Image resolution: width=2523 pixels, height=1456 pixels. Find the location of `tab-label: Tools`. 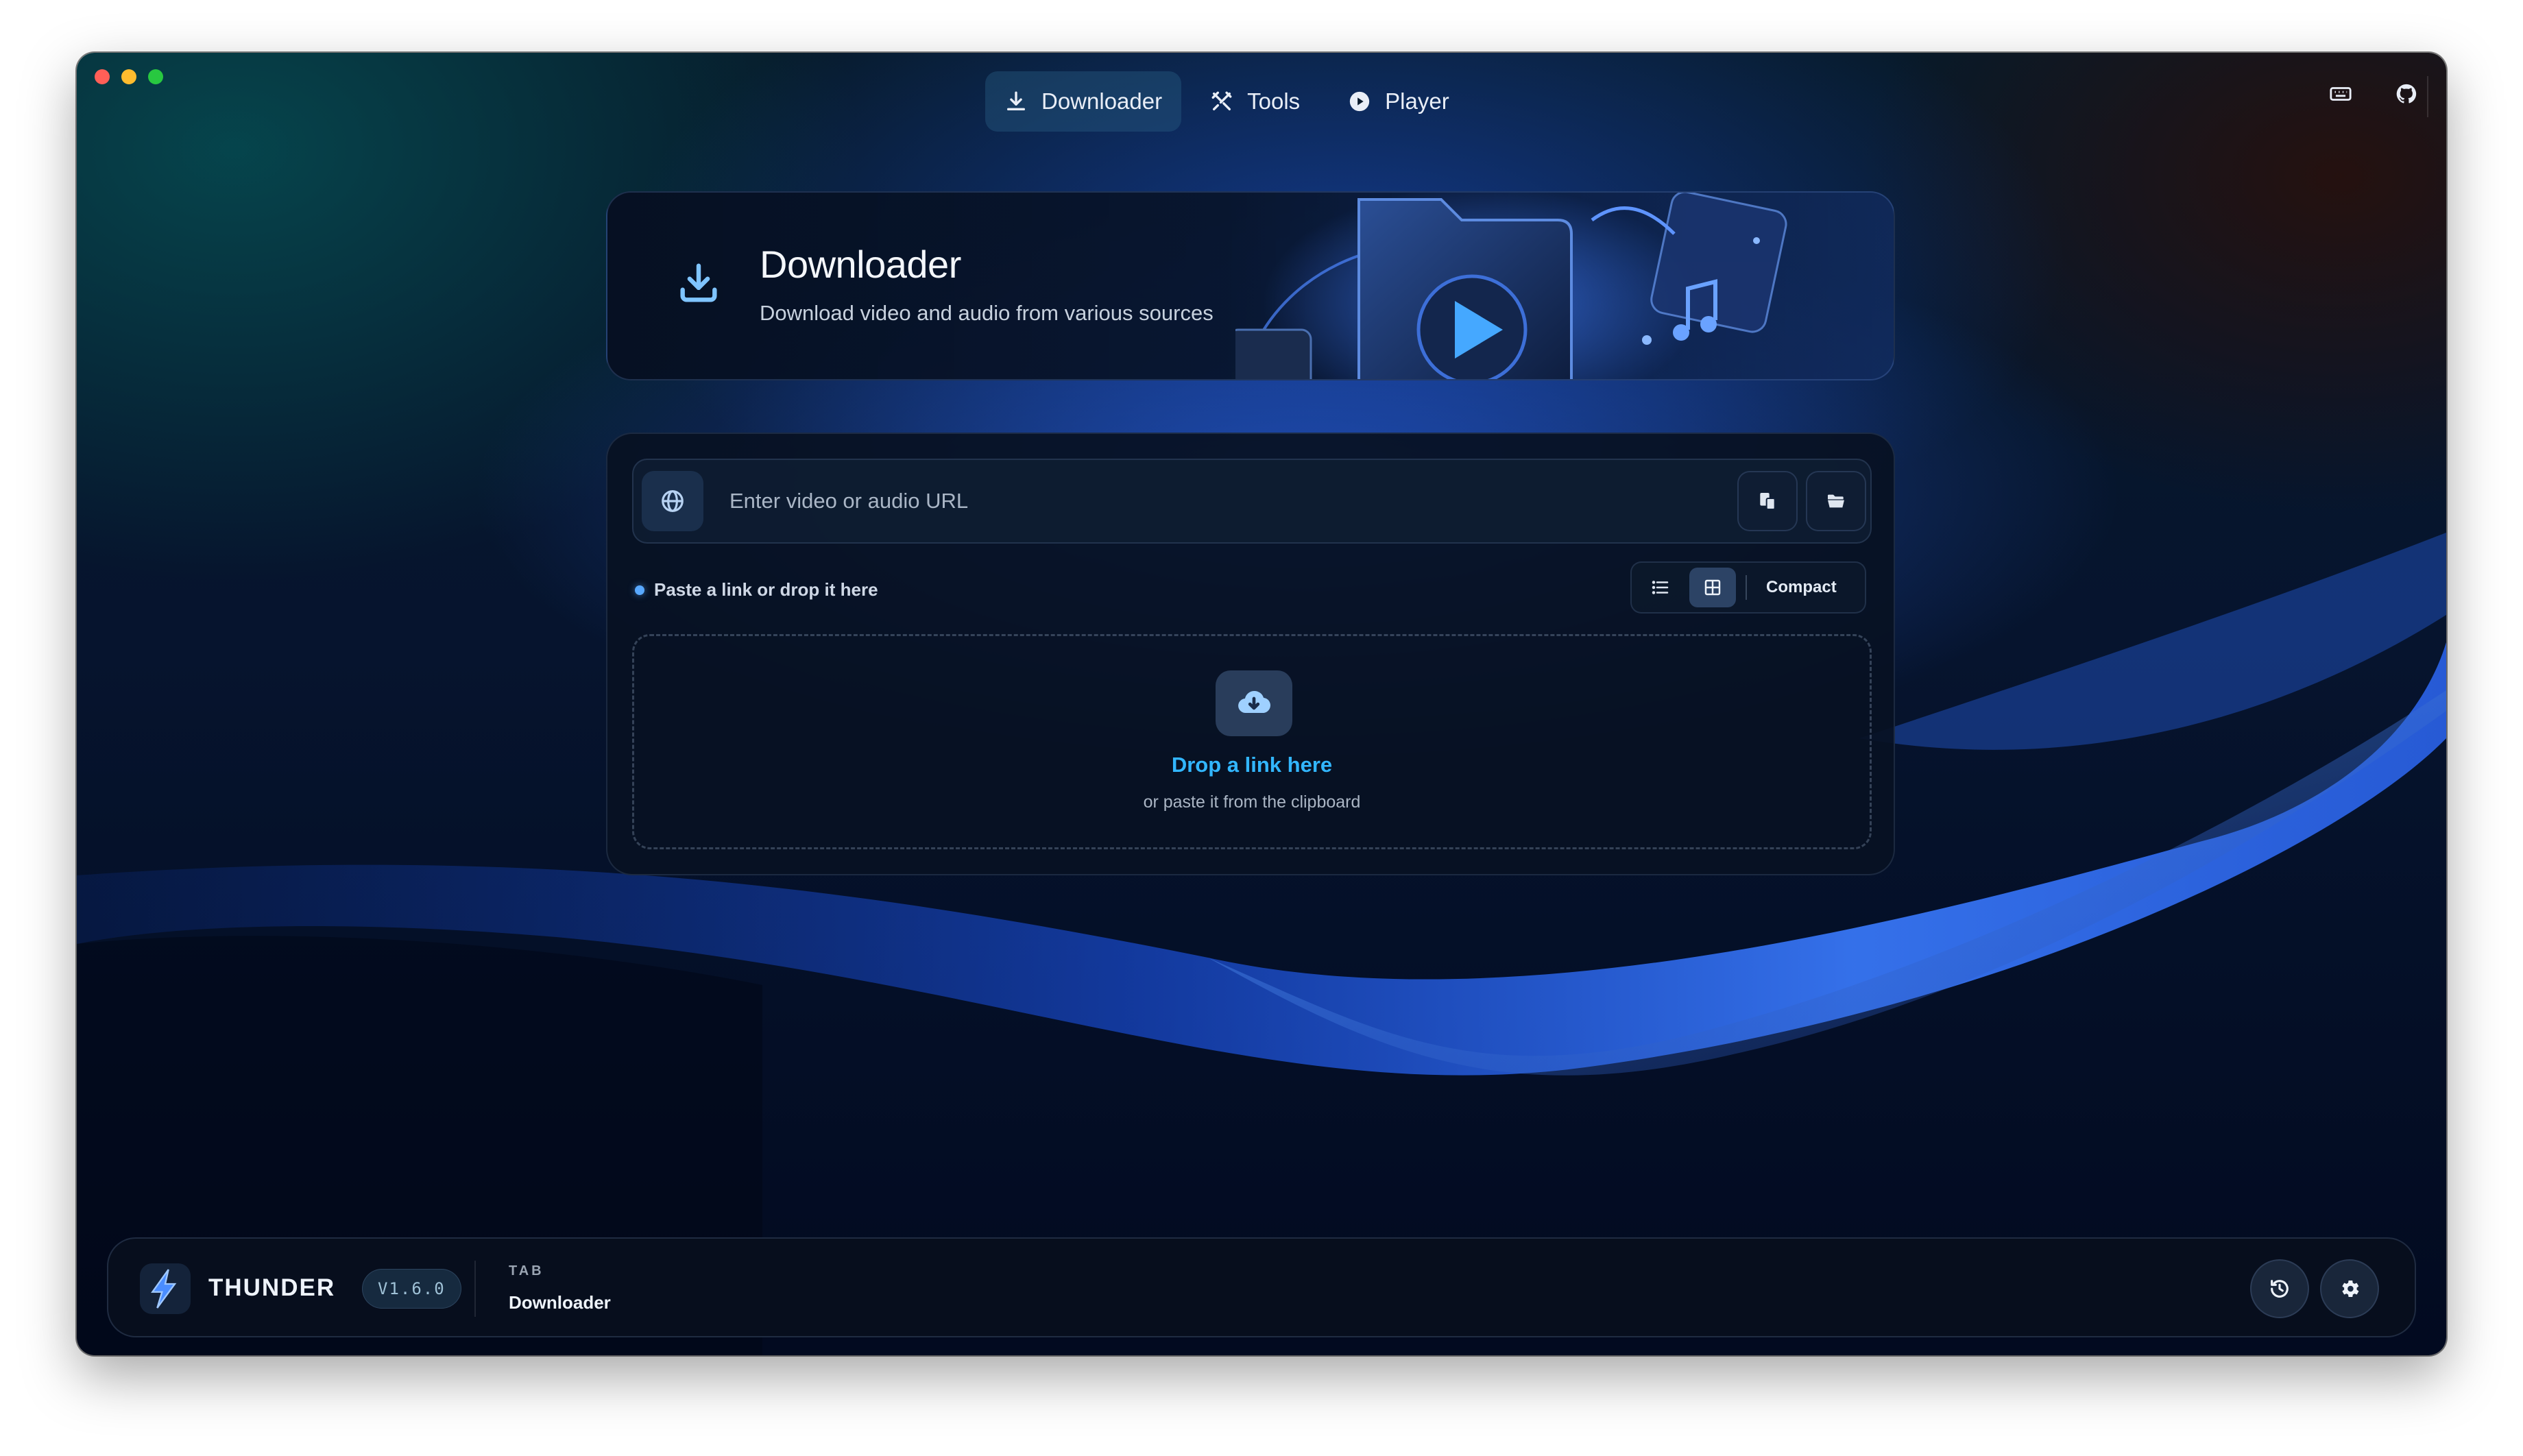

tab-label: Tools is located at coordinates (1274, 101).